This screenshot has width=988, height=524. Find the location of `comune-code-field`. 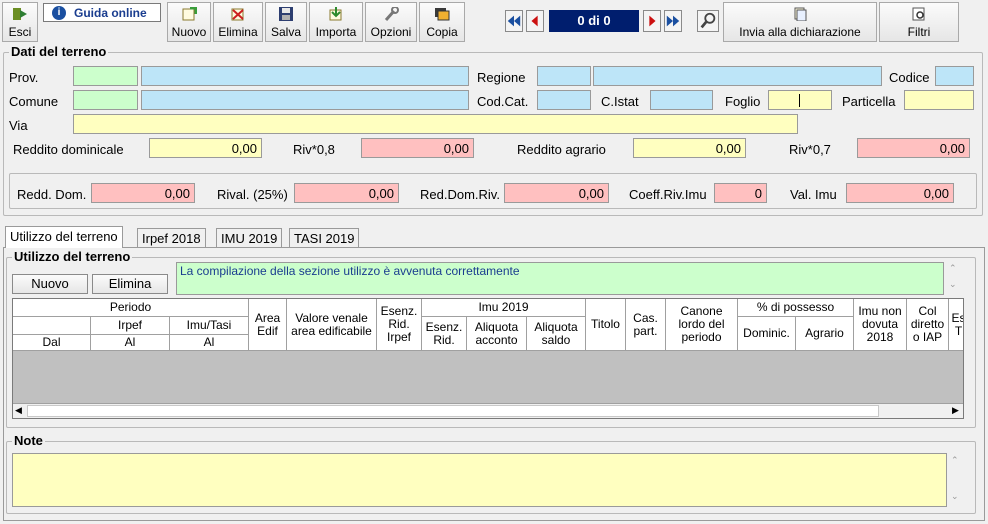

comune-code-field is located at coordinates (105, 100).